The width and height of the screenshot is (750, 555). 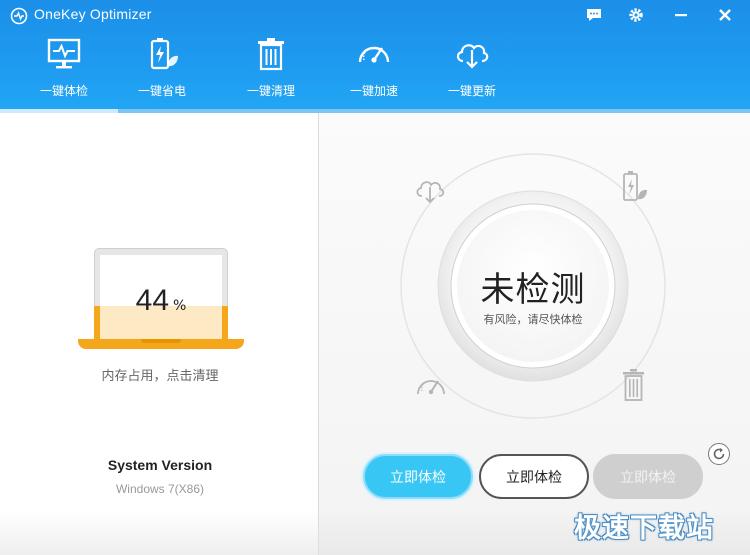 I want to click on minimize-icon, so click(x=681, y=15).